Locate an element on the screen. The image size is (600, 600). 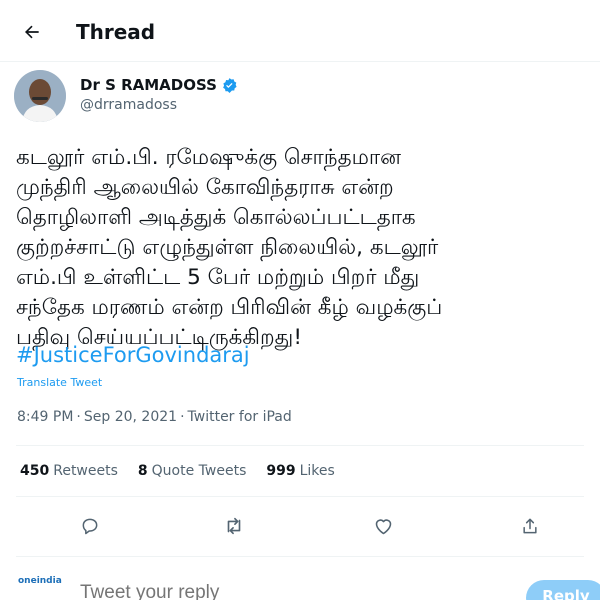
reply-submit-button: Reply is located at coordinates (563, 590).